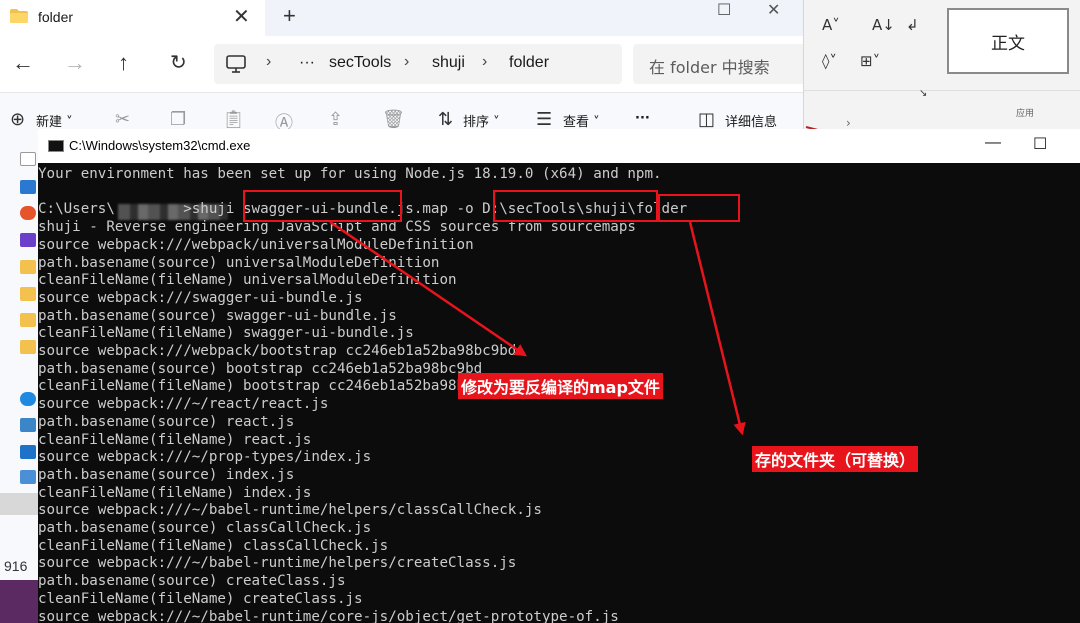  I want to click on music-icon, so click(28, 213).